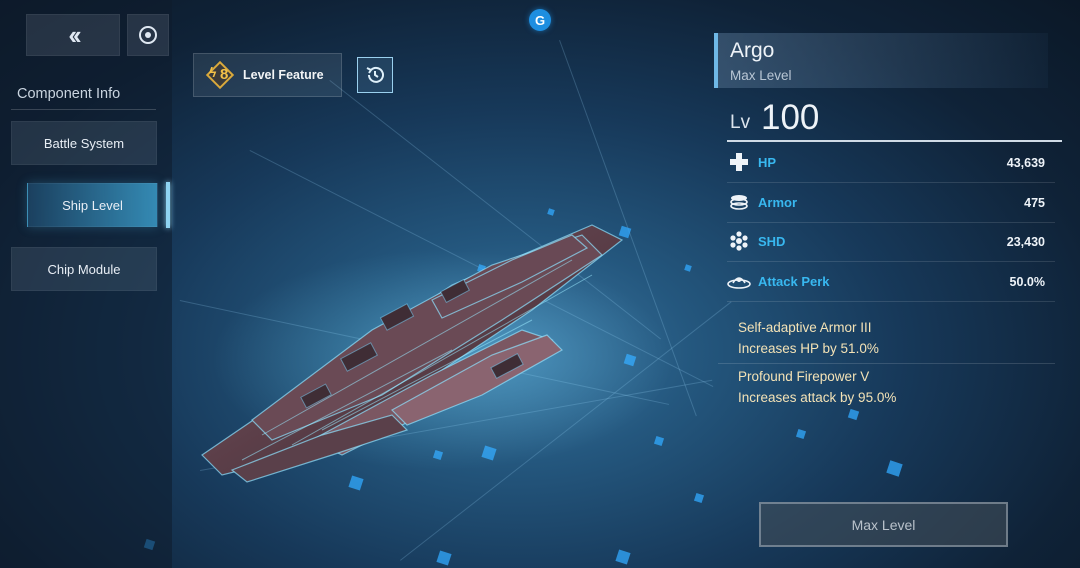 This screenshot has width=1080, height=568. Describe the element at coordinates (213, 72) in the screenshot. I see `bolt-icon: ϟ` at that location.